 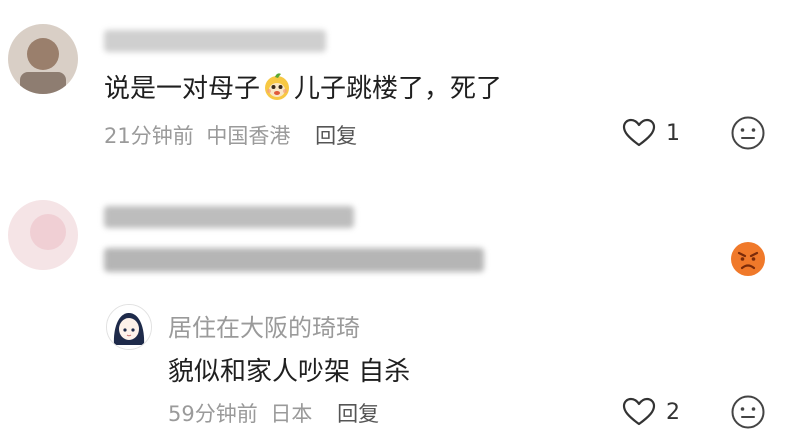 I want to click on like-button: 1, so click(x=651, y=133).